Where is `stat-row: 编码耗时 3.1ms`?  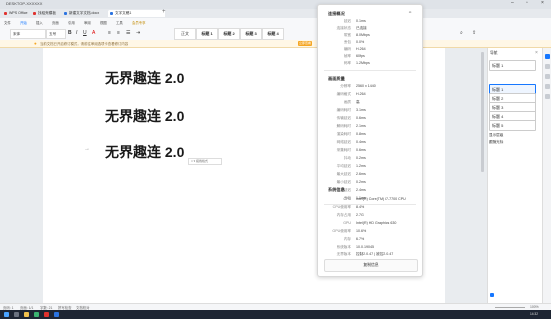 stat-row: 编码耗时 3.1ms is located at coordinates (370, 110).